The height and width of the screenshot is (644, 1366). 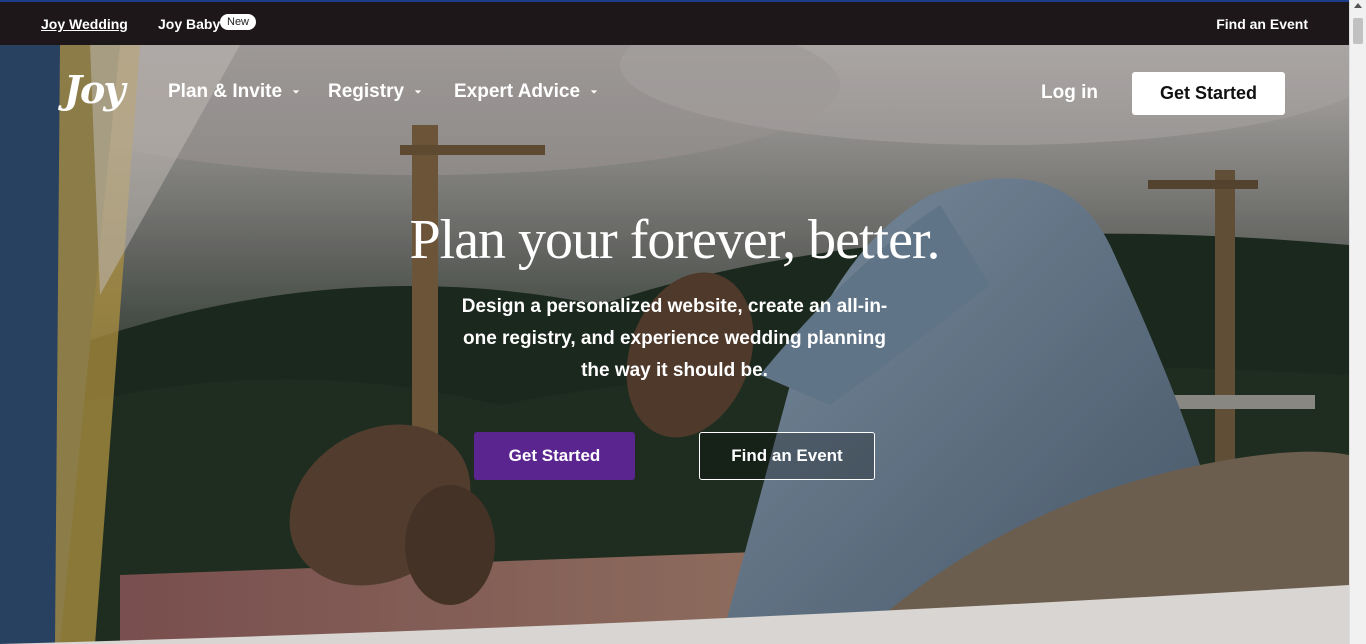 What do you see at coordinates (674, 240) in the screenshot?
I see `hero-headline: Plan your forever, better.` at bounding box center [674, 240].